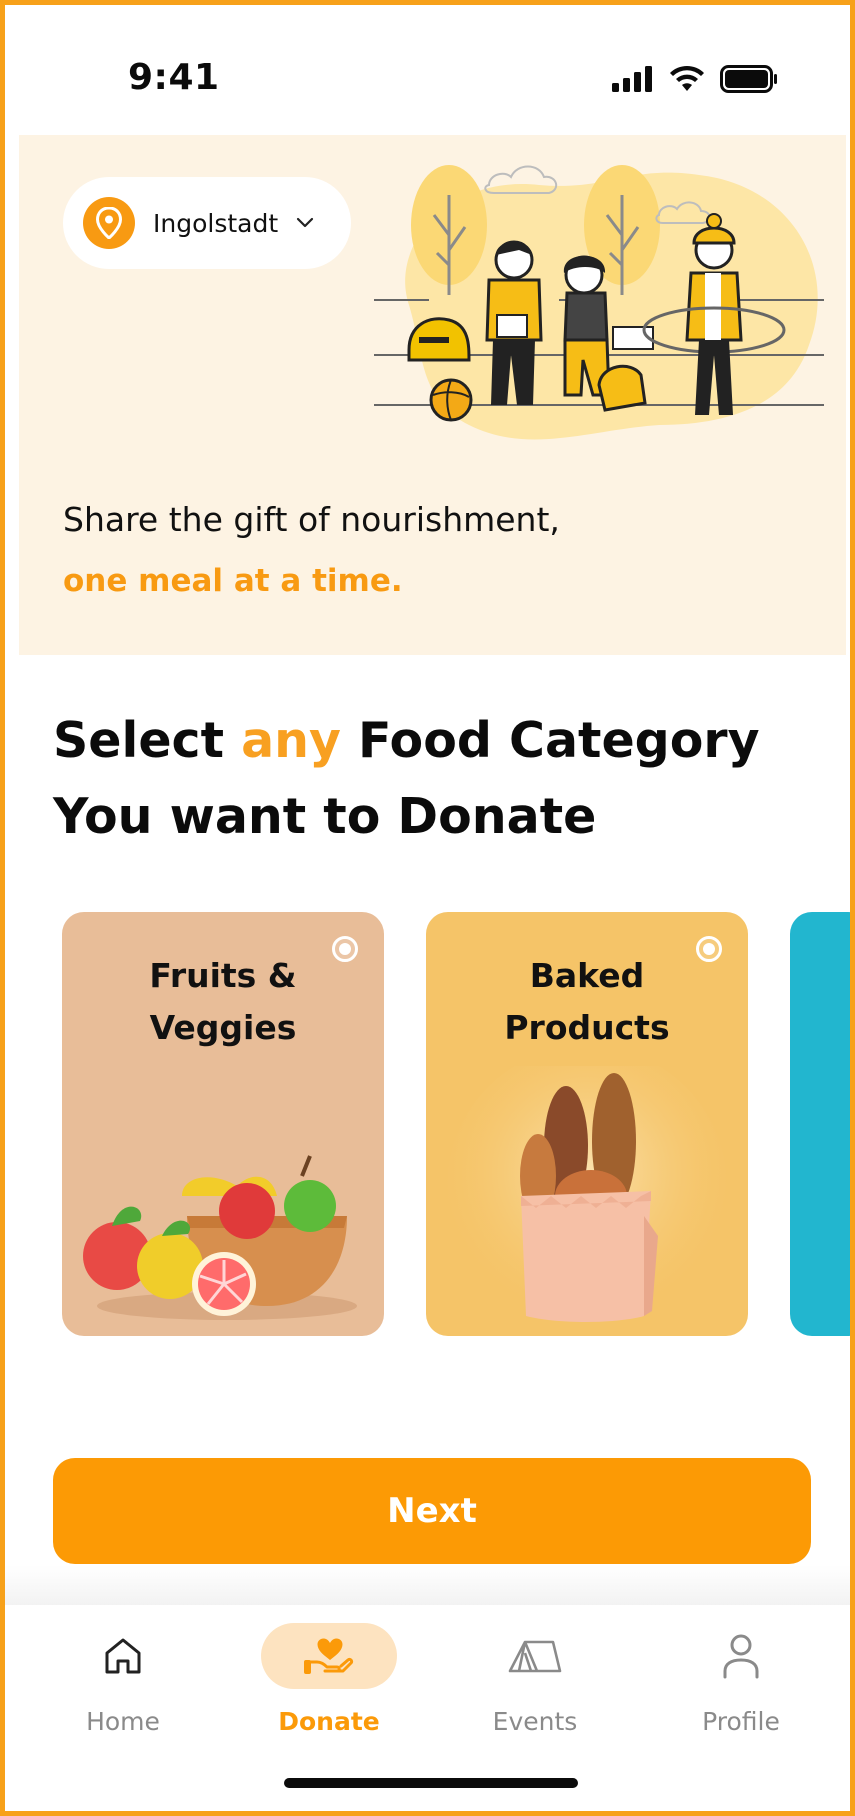 This screenshot has height=1816, width=855. I want to click on wifi-icon, so click(687, 78).